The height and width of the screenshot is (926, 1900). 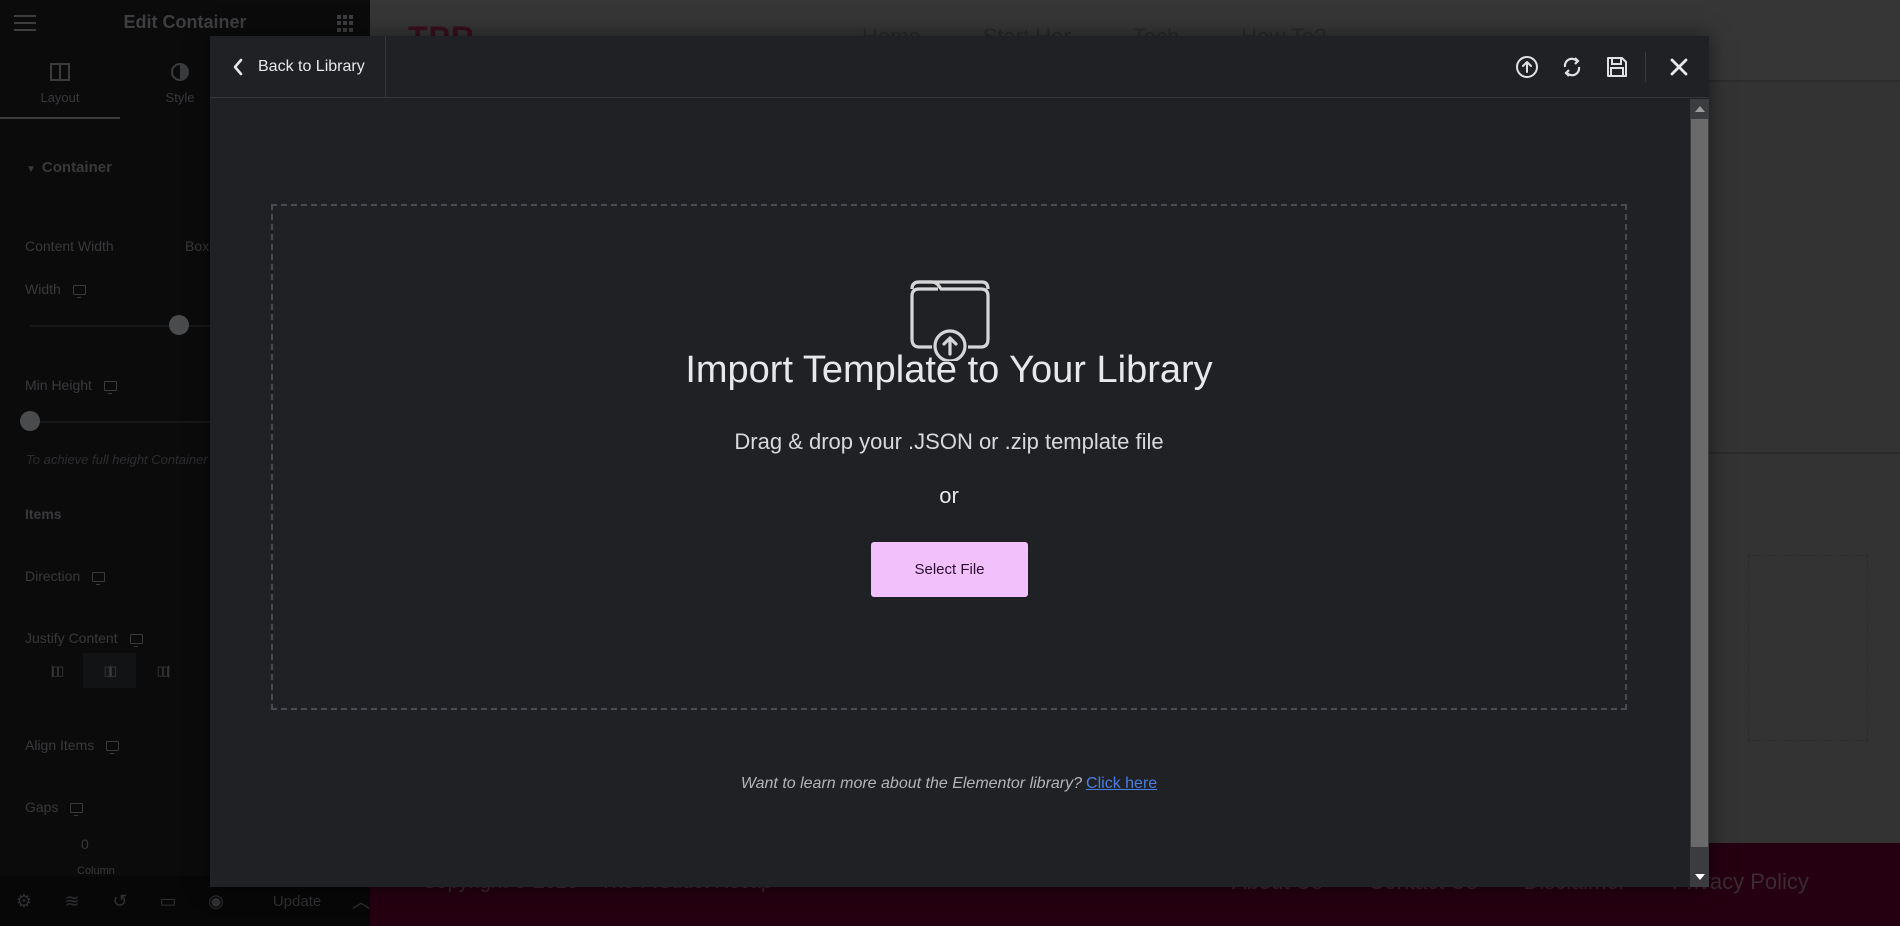 I want to click on tab-layout: Layout, so click(x=60, y=82).